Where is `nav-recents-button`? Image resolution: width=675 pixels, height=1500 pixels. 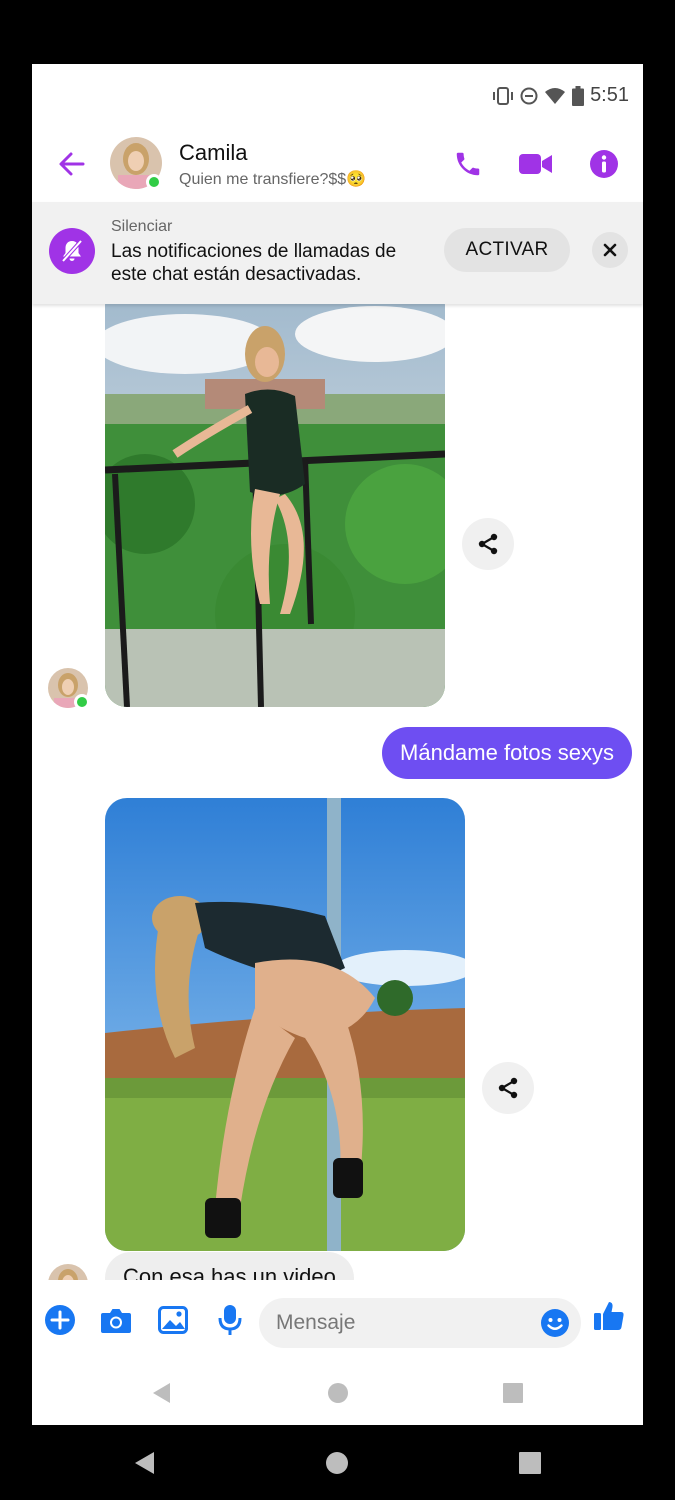
nav-recents-button is located at coordinates (513, 1393).